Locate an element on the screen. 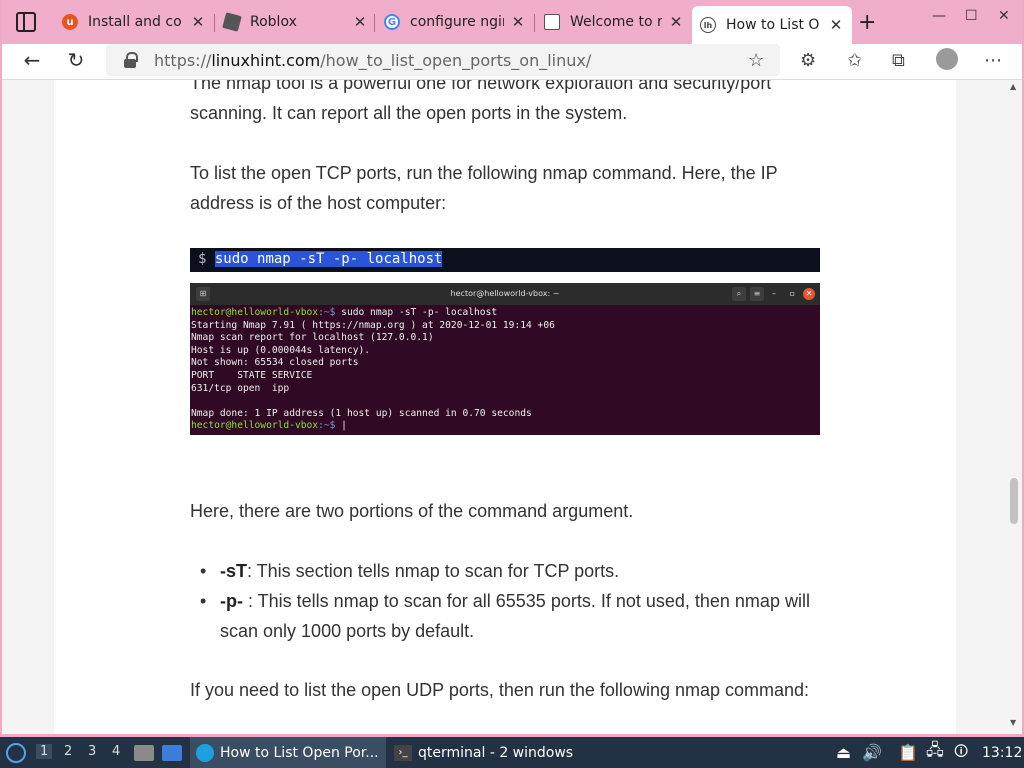  ubuntu-favicon-icon: u is located at coordinates (70, 22).